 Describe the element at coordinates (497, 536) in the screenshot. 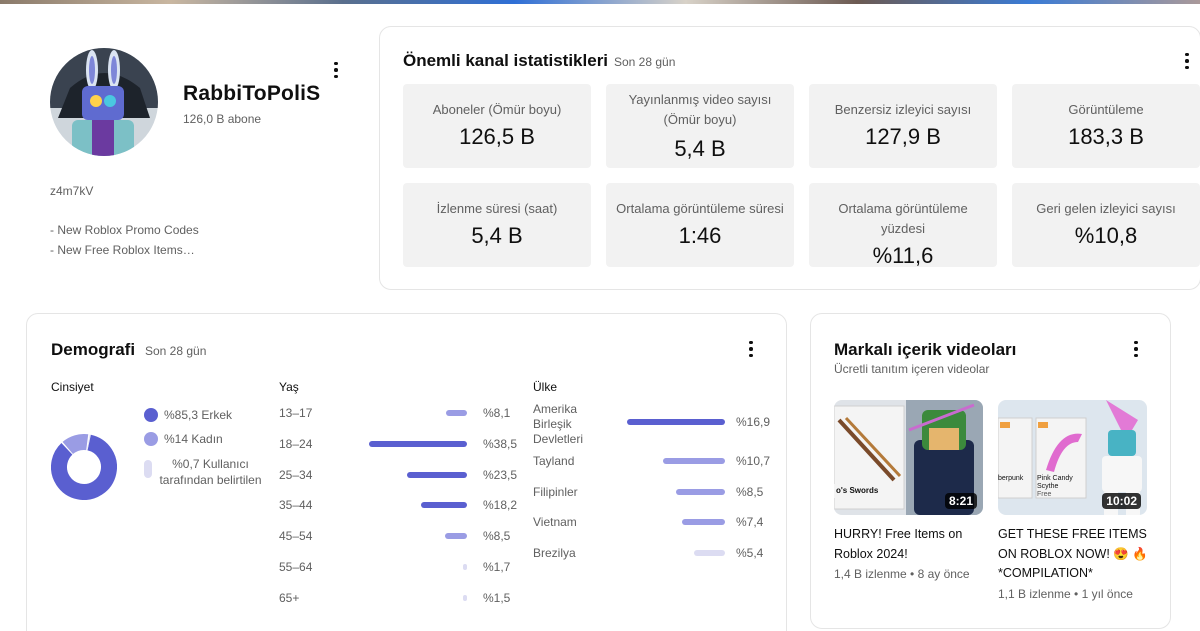

I see `age-percentage: %8,5` at that location.